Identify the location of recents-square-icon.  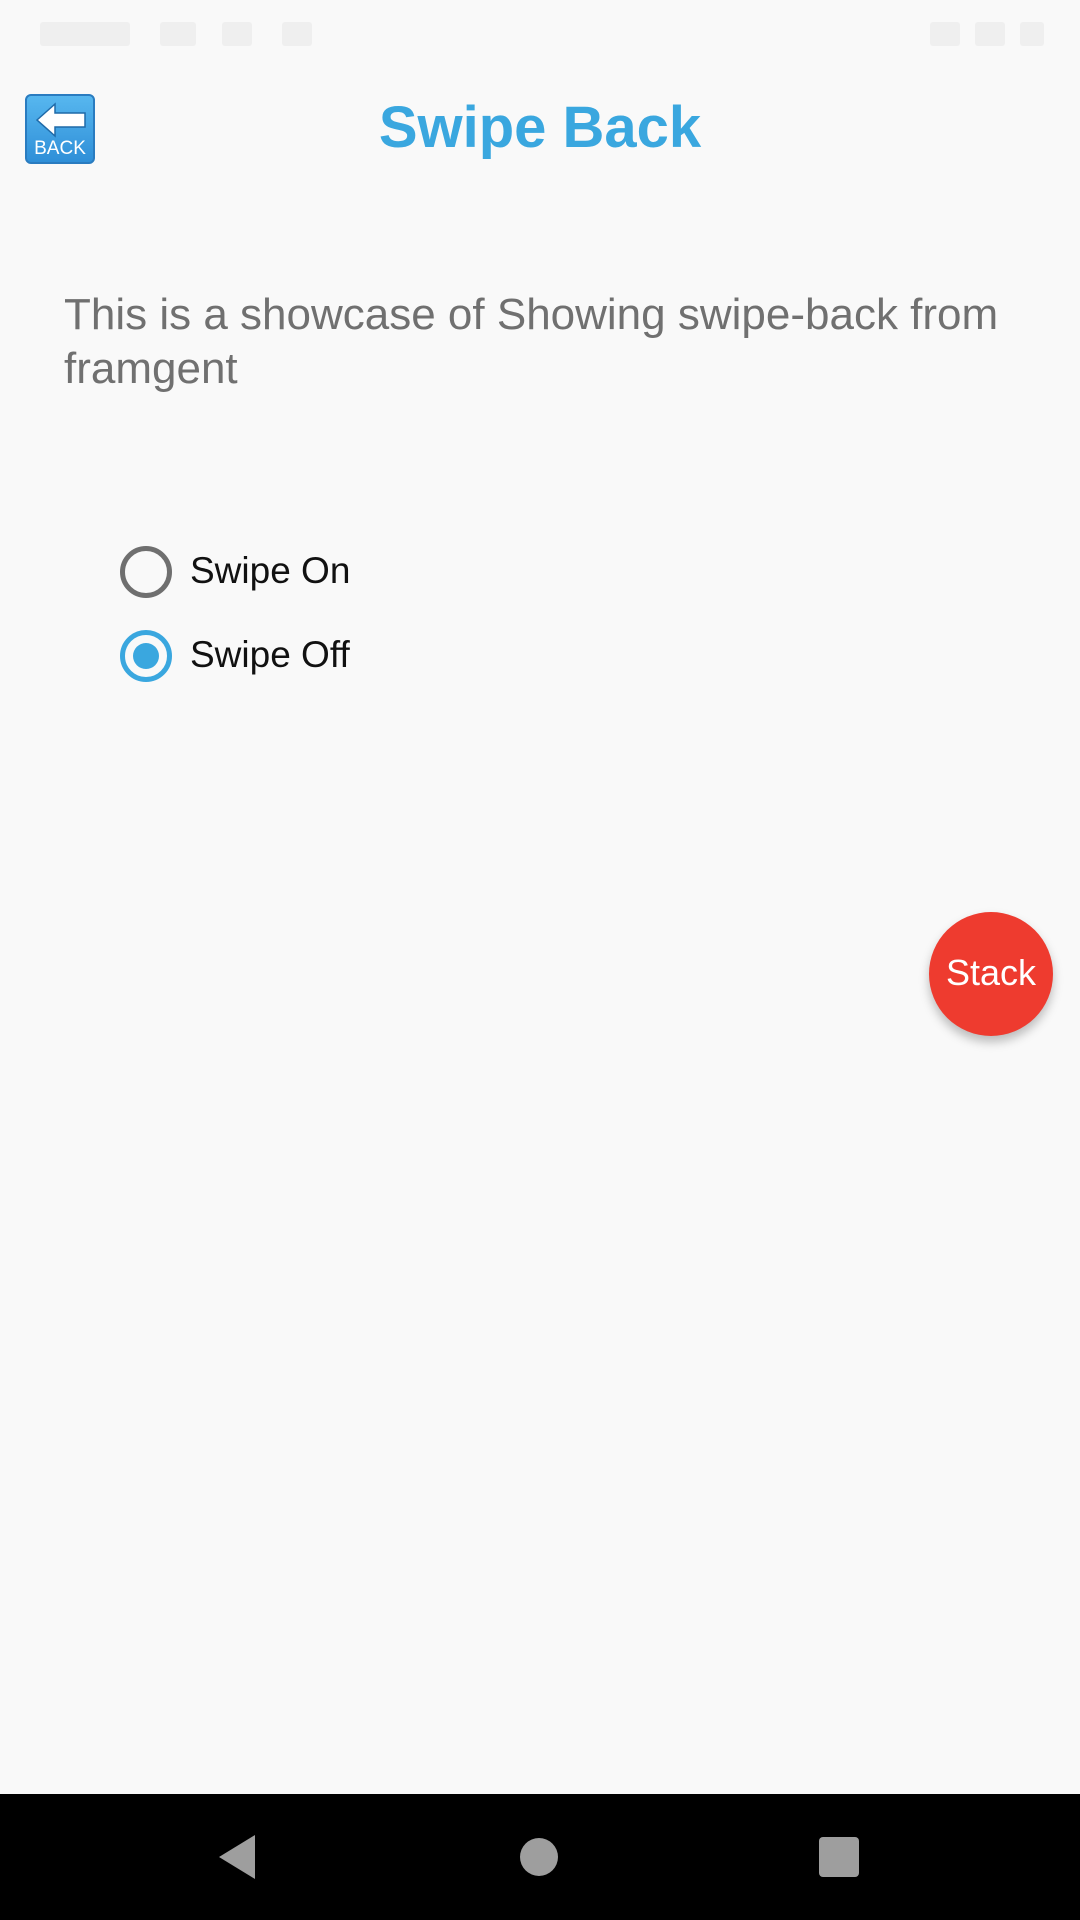
(839, 1857).